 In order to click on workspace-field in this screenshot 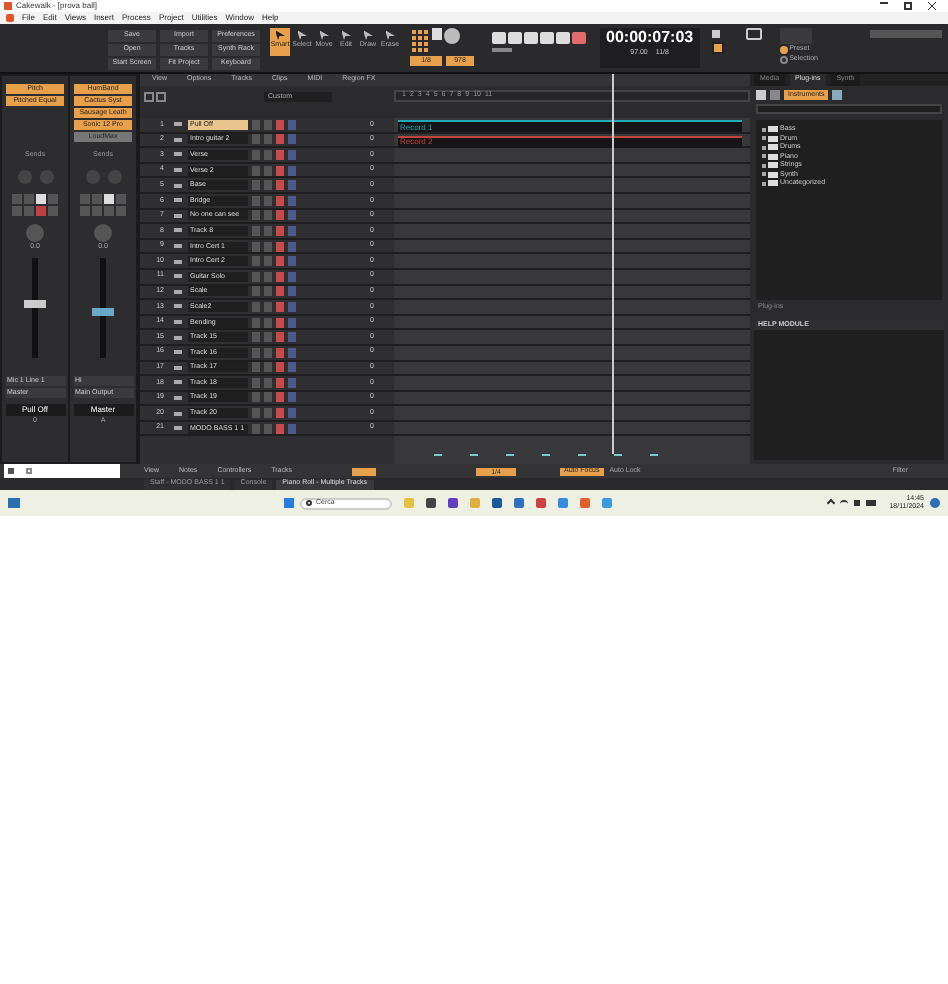, I will do `click(906, 34)`.